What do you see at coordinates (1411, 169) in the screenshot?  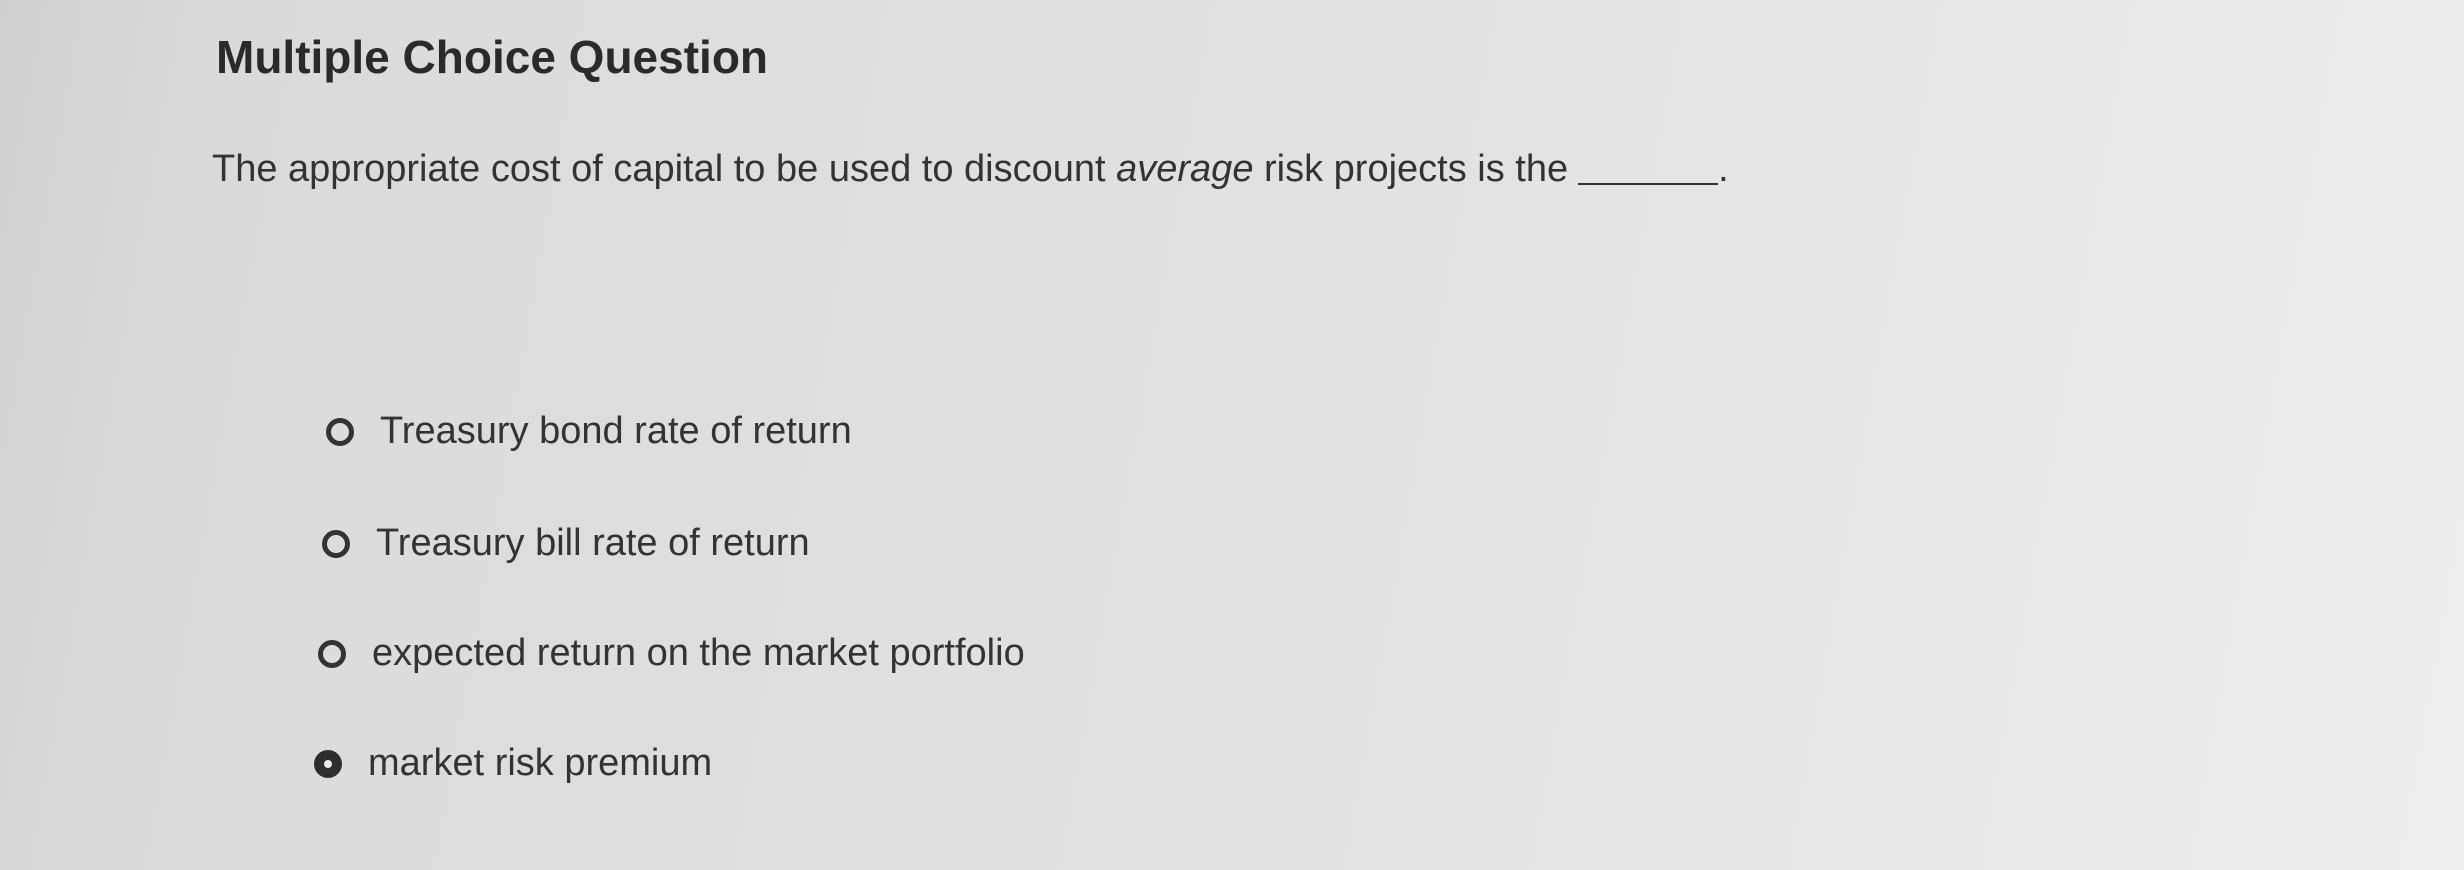 I see `prompt-text-end: risk projects is the` at bounding box center [1411, 169].